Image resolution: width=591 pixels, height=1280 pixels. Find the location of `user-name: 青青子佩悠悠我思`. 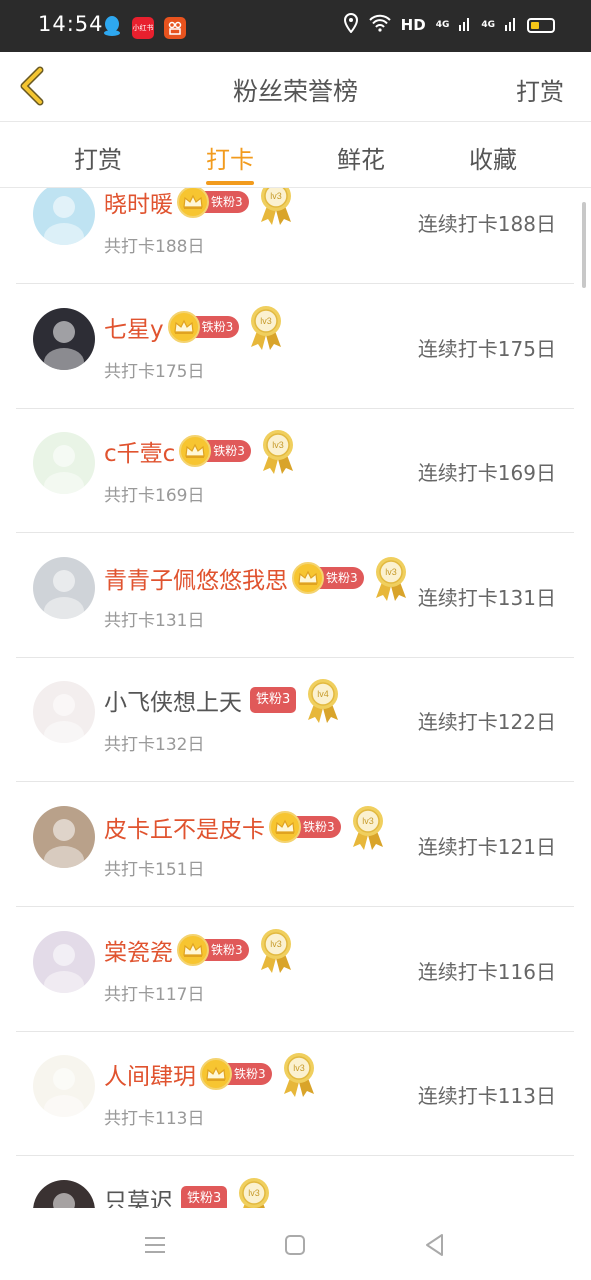

user-name: 青青子佩悠悠我思 is located at coordinates (196, 578).